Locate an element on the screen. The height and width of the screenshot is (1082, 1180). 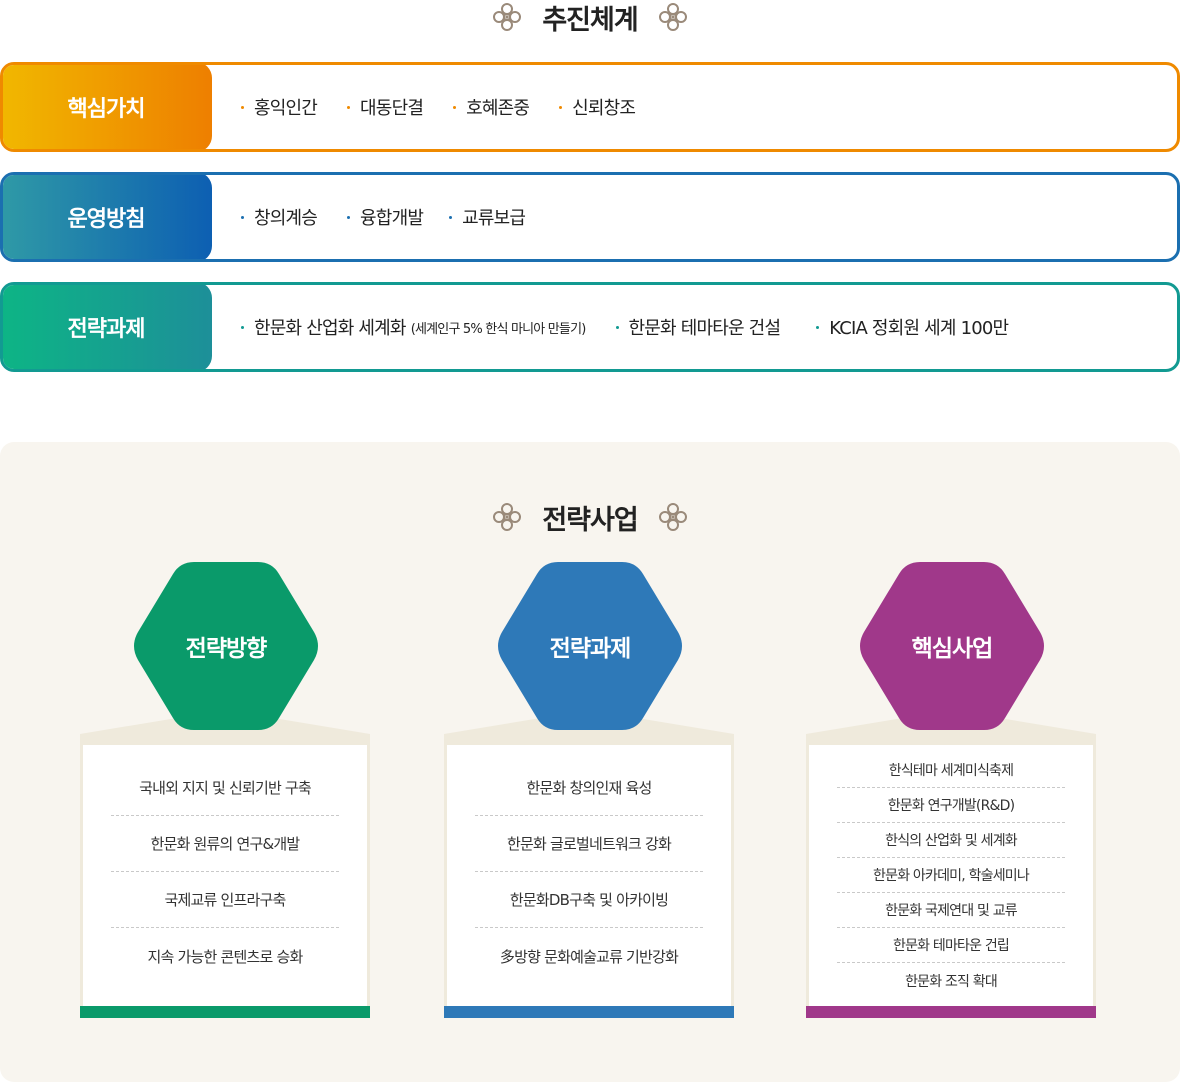
page-title: 추진체계 is located at coordinates (590, 20).